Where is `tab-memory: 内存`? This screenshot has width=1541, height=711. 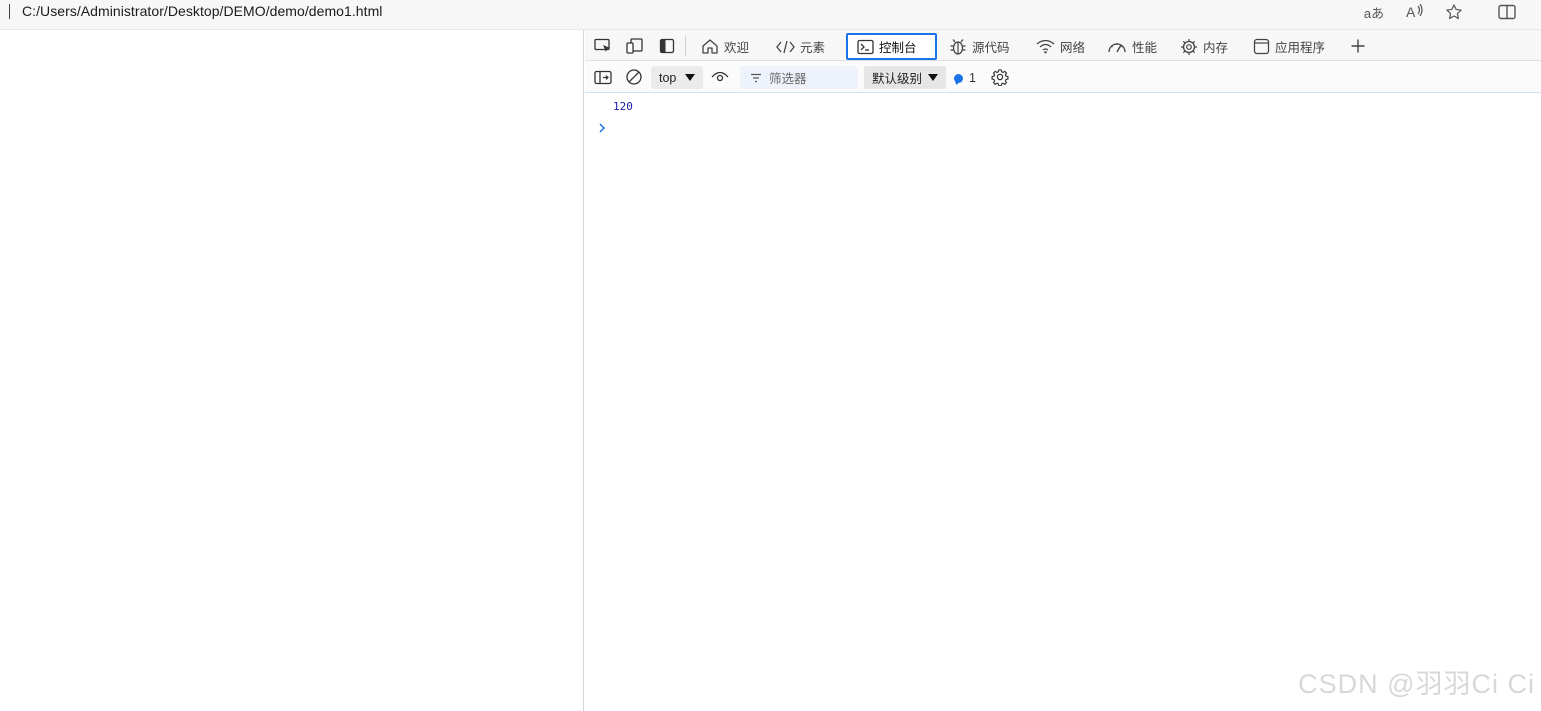
tab-memory: 内存 is located at coordinates (1204, 46).